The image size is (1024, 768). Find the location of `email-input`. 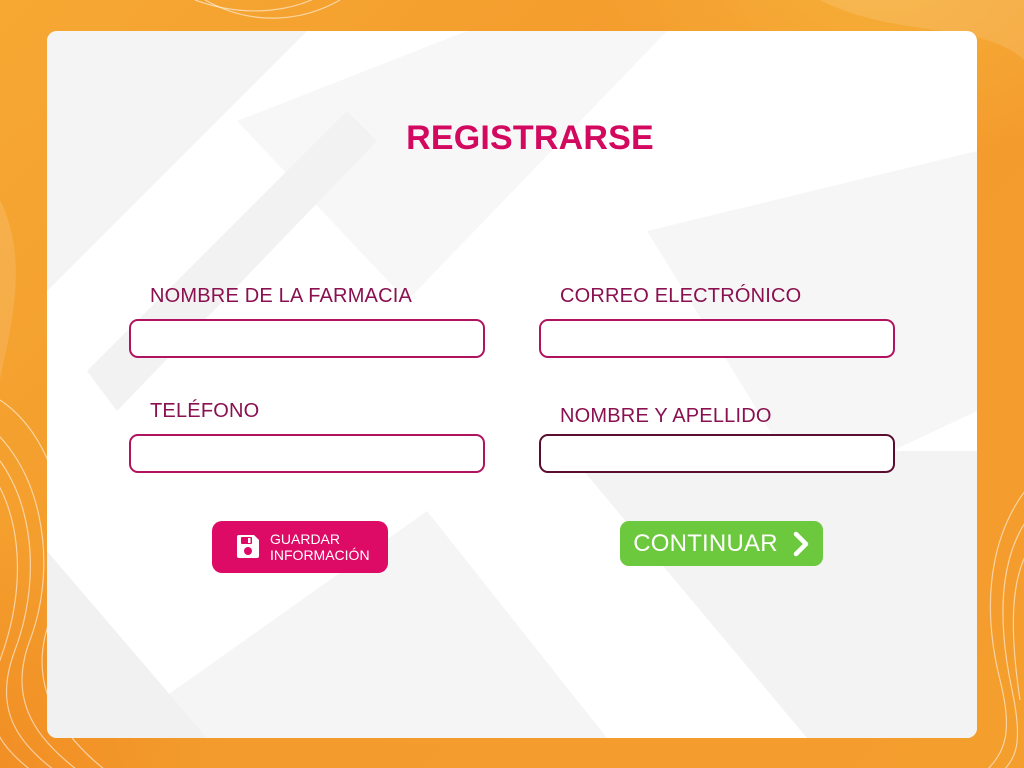

email-input is located at coordinates (717, 338).